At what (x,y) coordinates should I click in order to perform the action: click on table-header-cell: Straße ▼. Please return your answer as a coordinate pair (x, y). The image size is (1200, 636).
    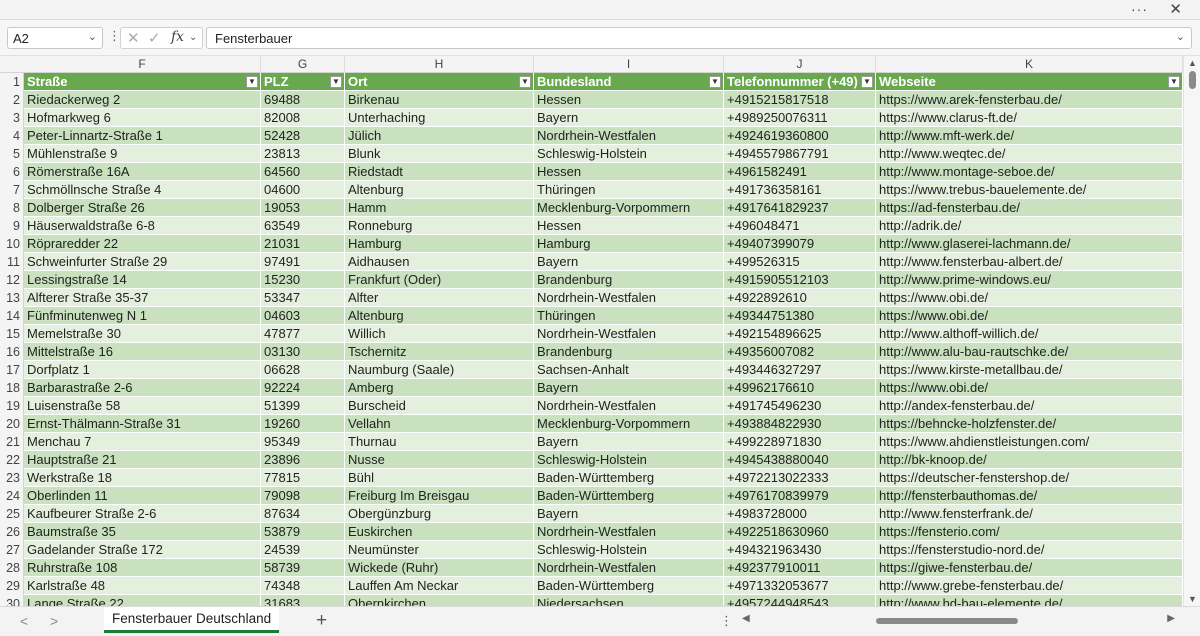
    Looking at the image, I should click on (142, 82).